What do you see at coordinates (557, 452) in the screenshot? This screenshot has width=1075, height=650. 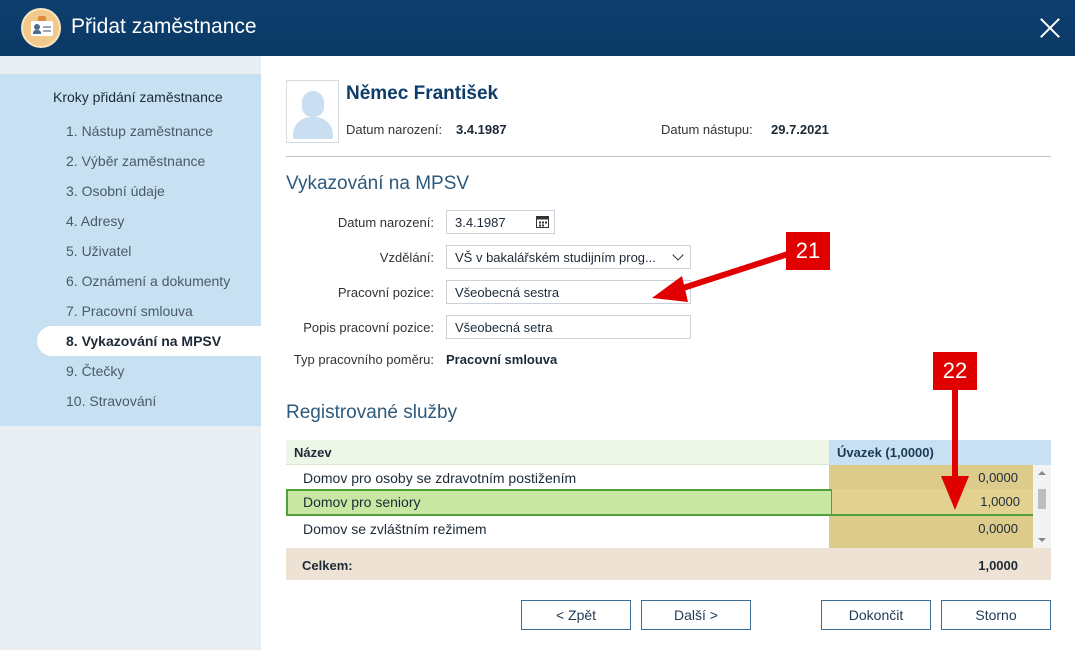 I see `column-header-name: Název` at bounding box center [557, 452].